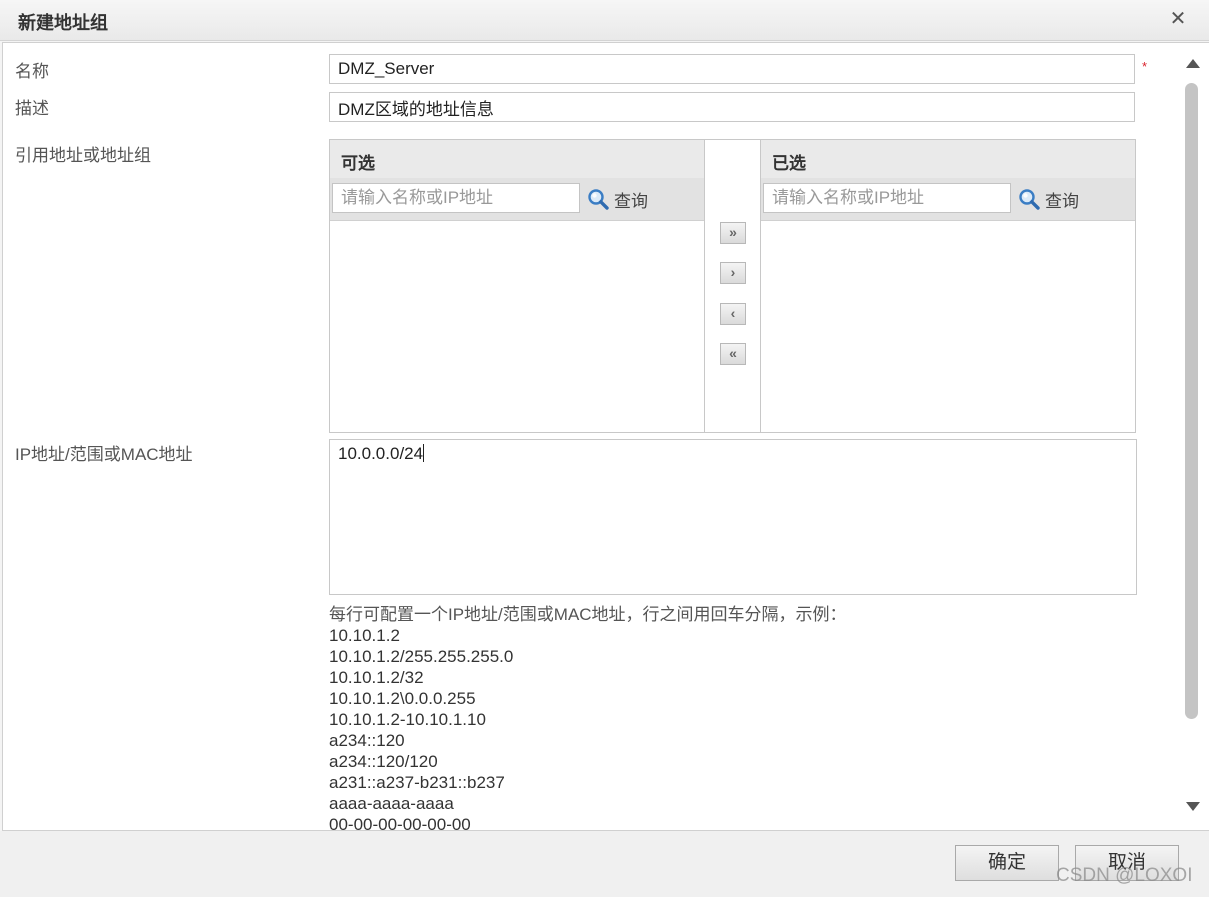  Describe the element at coordinates (604, 864) in the screenshot. I see `dialog-footer: 确定 取消` at that location.